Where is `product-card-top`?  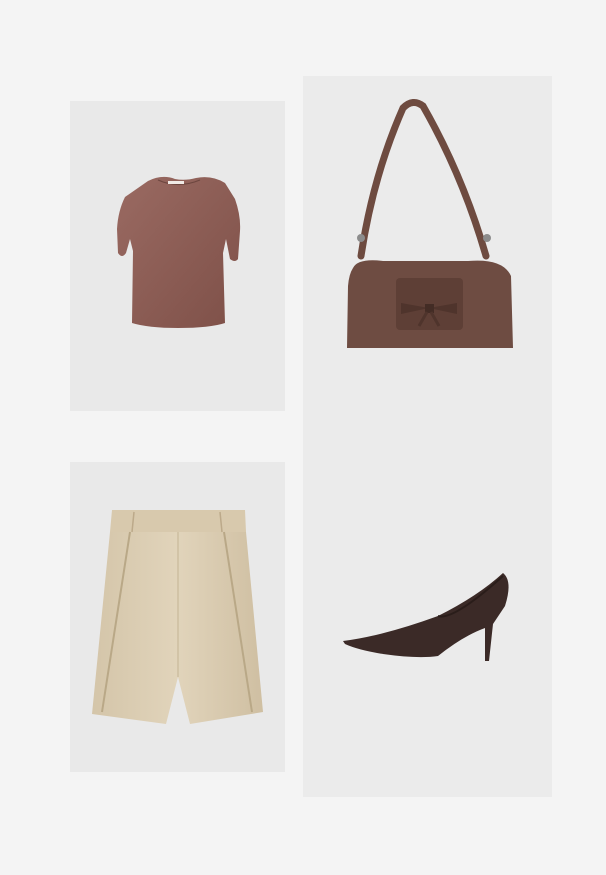
product-card-top is located at coordinates (177, 256).